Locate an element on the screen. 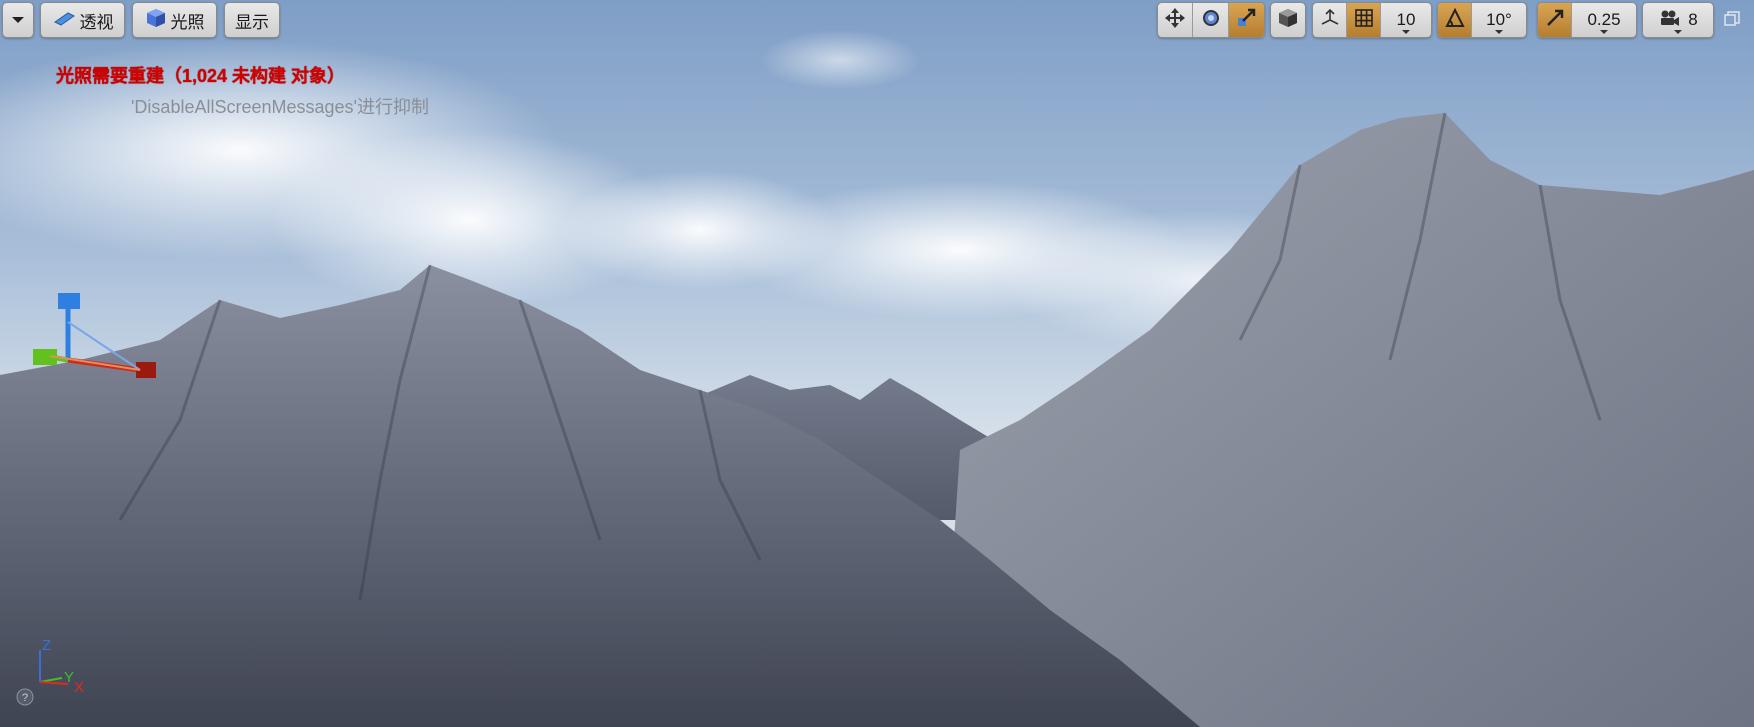 This screenshot has height=727, width=1754. grid-icon is located at coordinates (1364, 20).